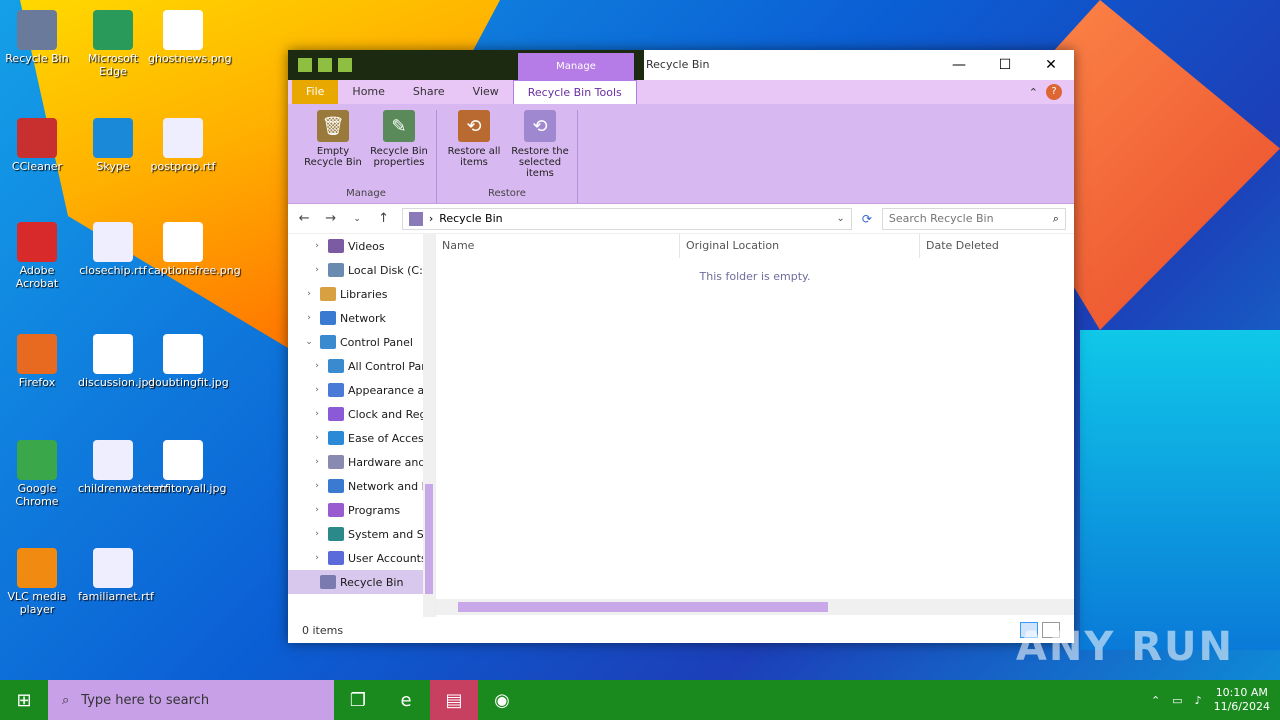  What do you see at coordinates (330, 218) in the screenshot?
I see `forward-arrow-icon: →` at bounding box center [330, 218].